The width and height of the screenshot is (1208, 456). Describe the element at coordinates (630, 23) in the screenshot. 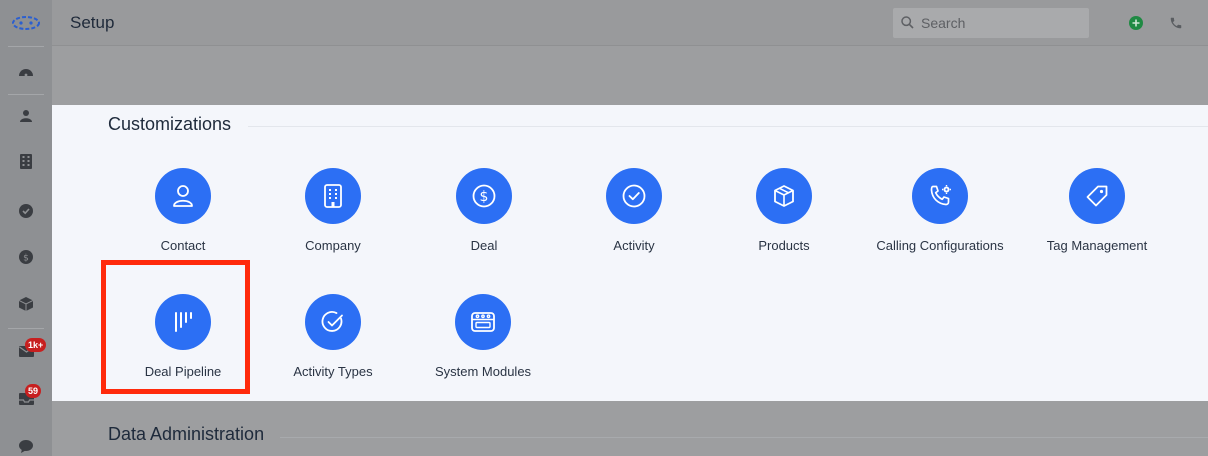

I see `top-bar: Setup` at that location.